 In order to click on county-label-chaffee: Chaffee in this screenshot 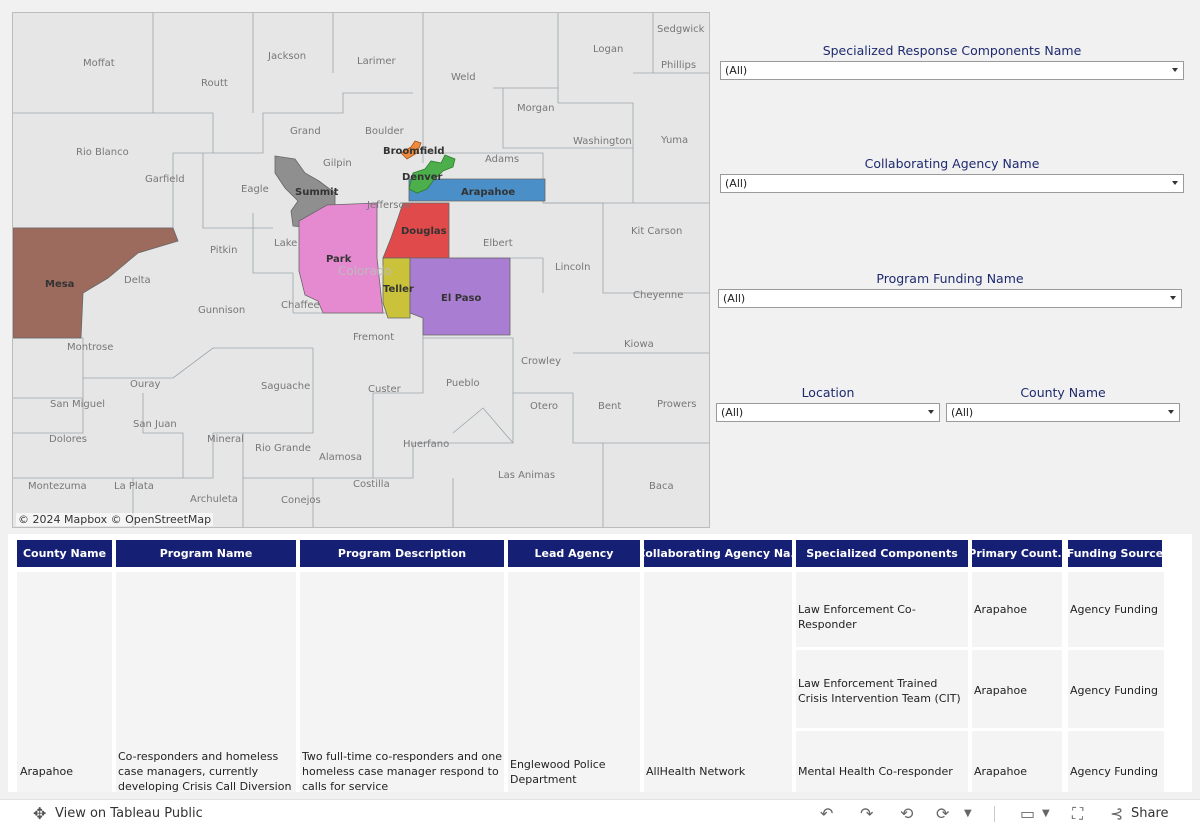, I will do `click(300, 305)`.